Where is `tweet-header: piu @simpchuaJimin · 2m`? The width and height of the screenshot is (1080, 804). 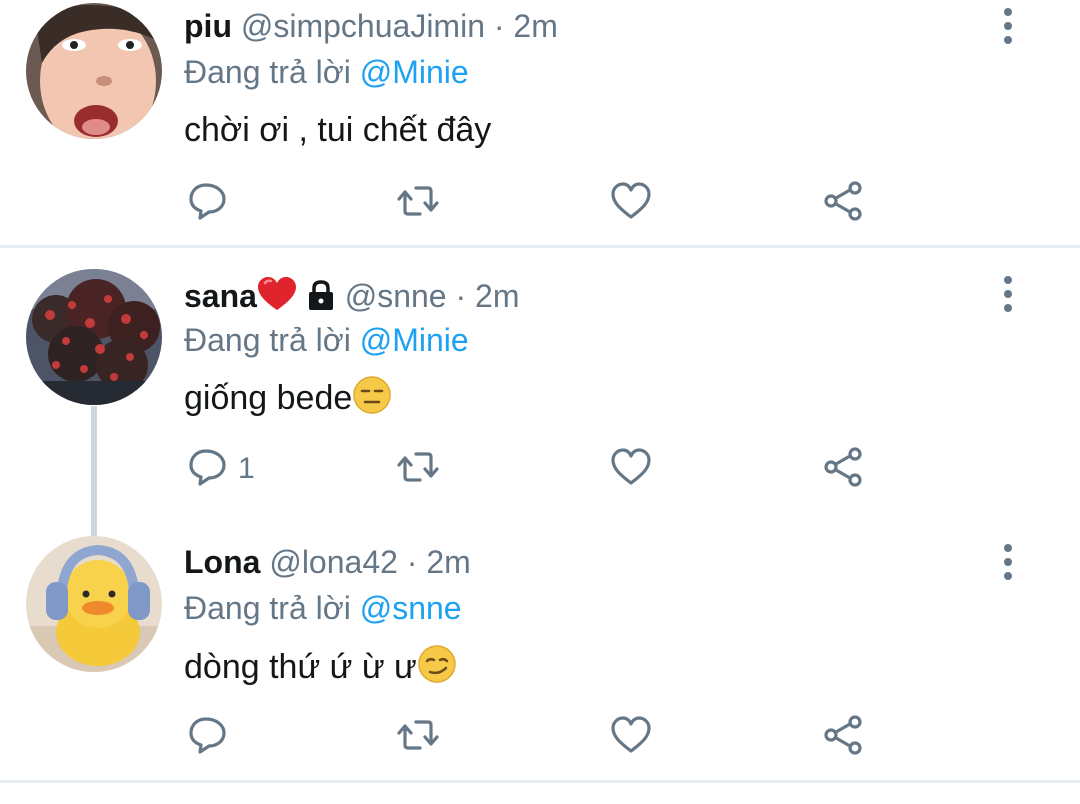 tweet-header: piu @simpchuaJimin · 2m is located at coordinates (371, 26).